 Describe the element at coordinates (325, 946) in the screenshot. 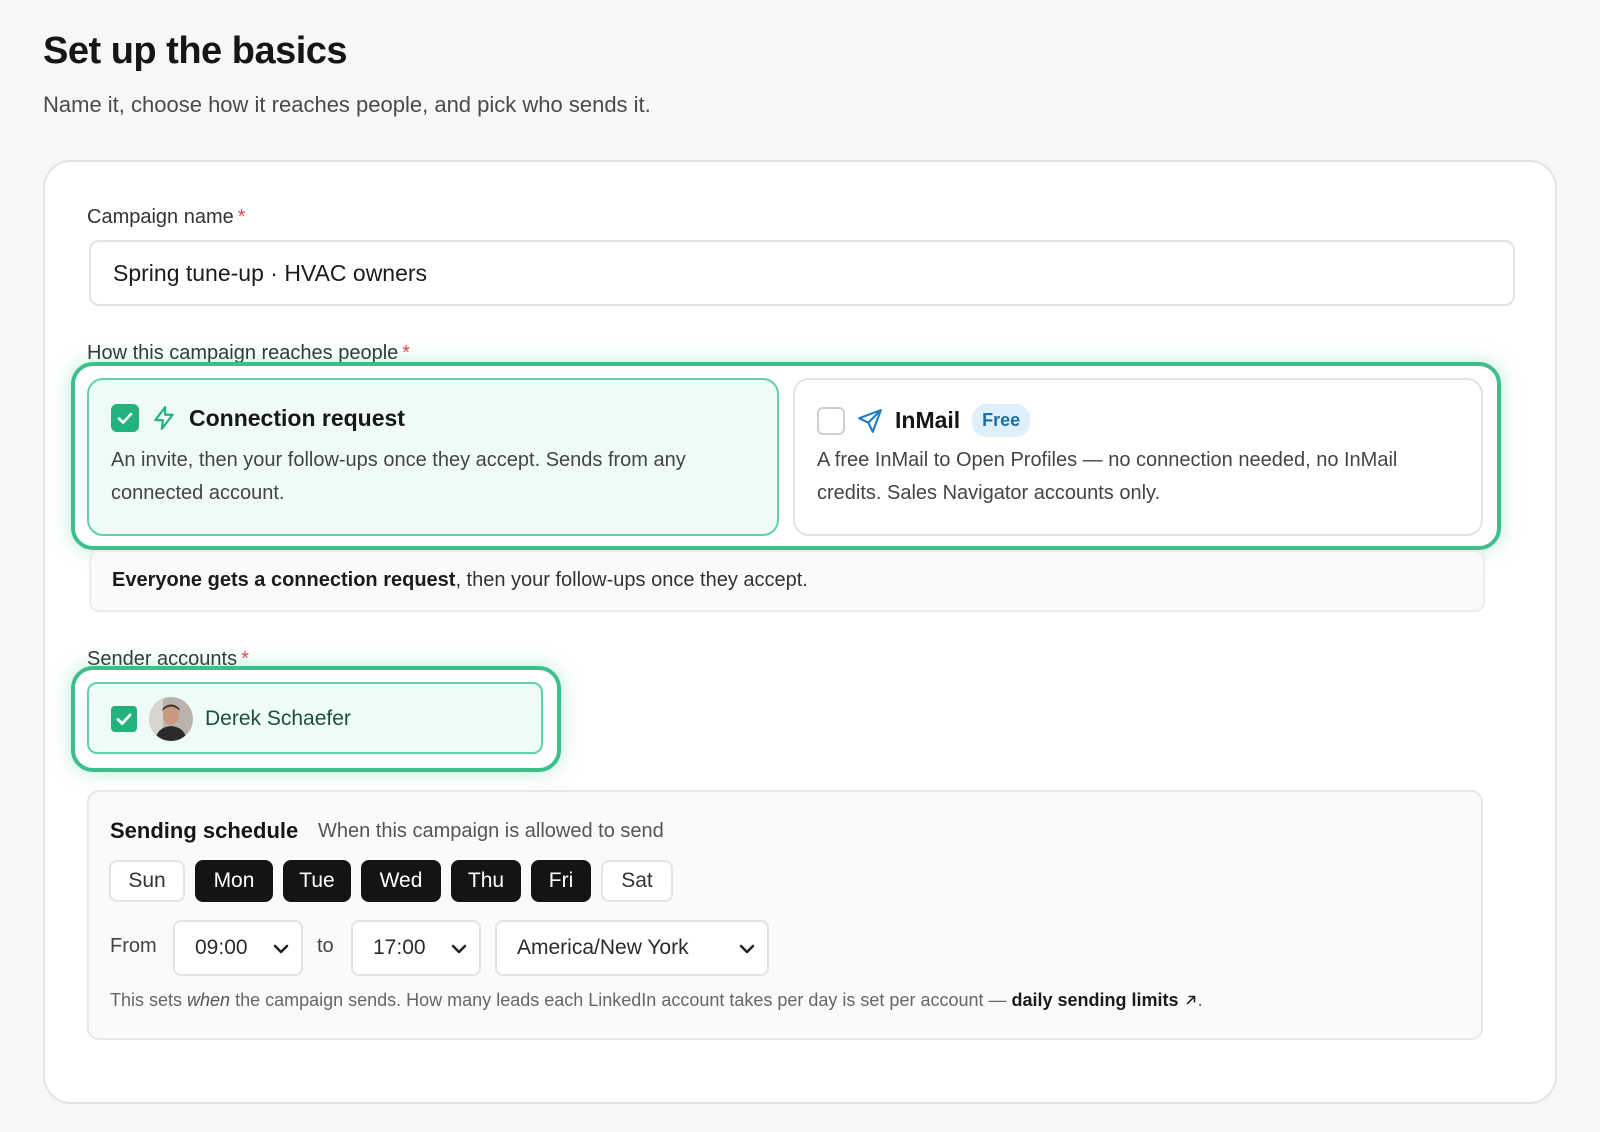

I see `to-label: to` at that location.